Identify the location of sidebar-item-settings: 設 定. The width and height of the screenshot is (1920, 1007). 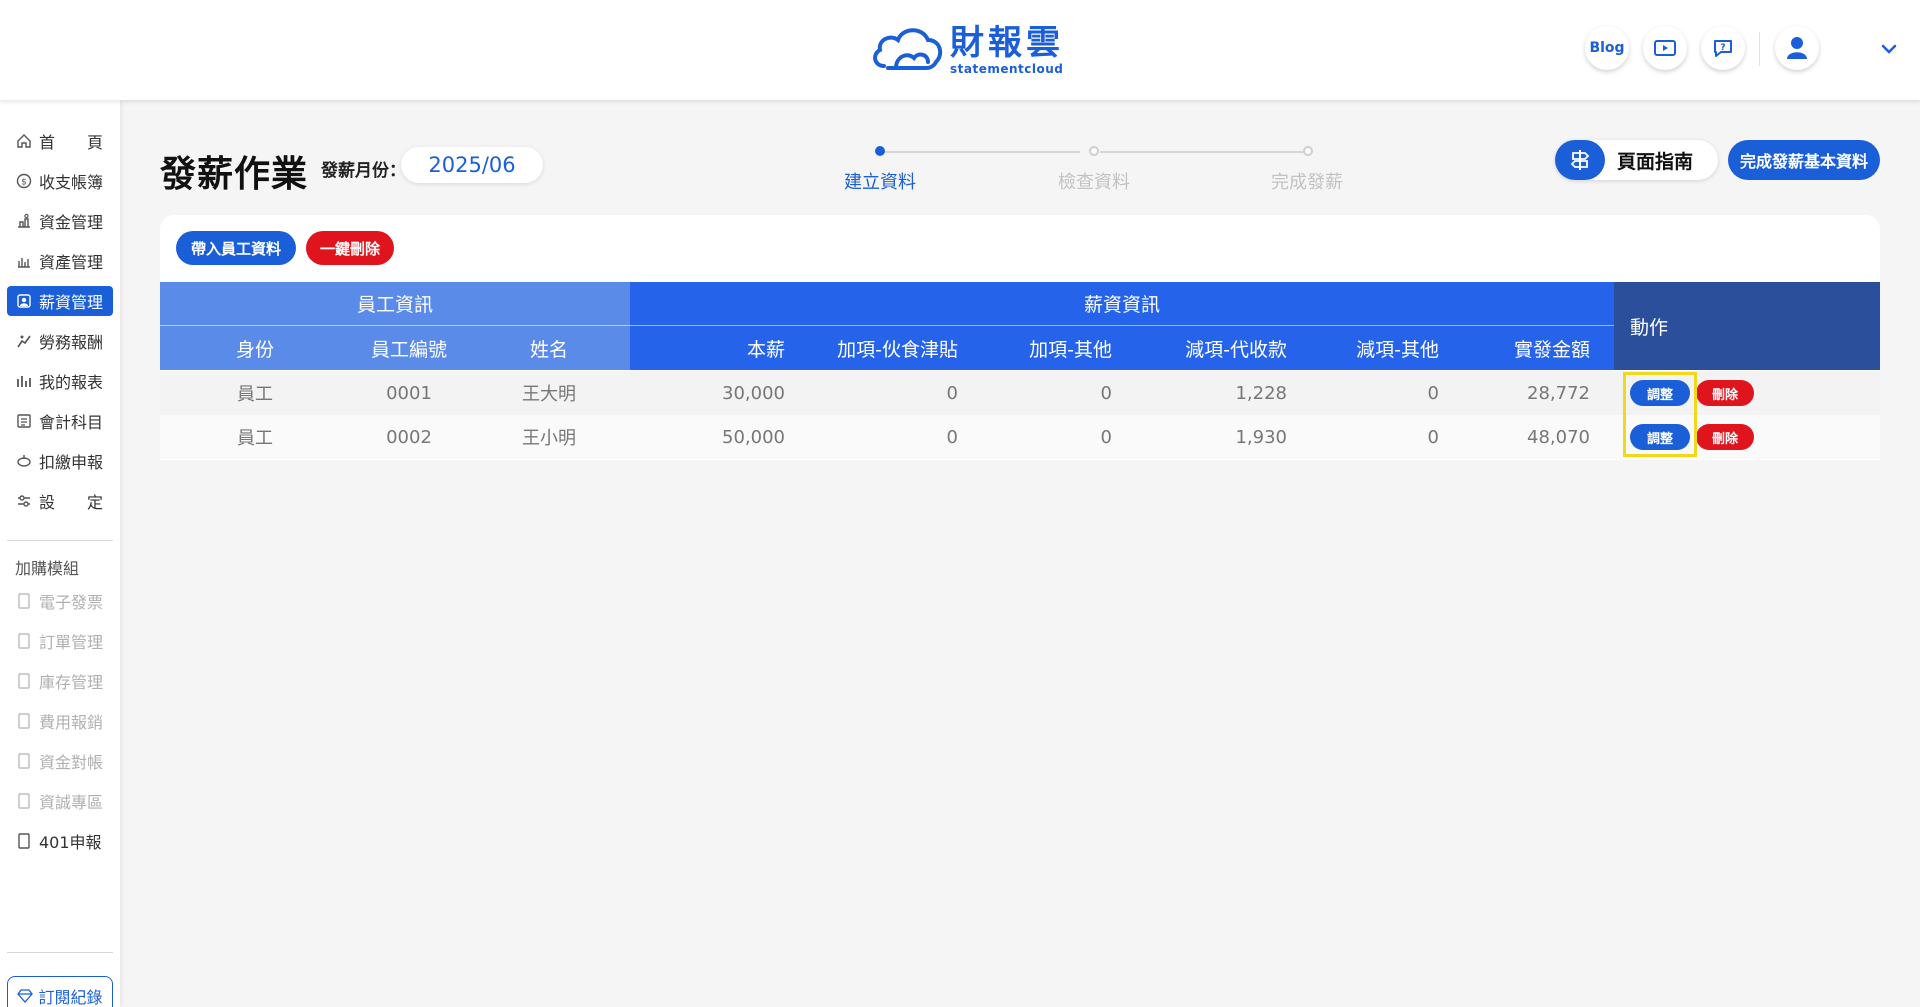
(60, 501).